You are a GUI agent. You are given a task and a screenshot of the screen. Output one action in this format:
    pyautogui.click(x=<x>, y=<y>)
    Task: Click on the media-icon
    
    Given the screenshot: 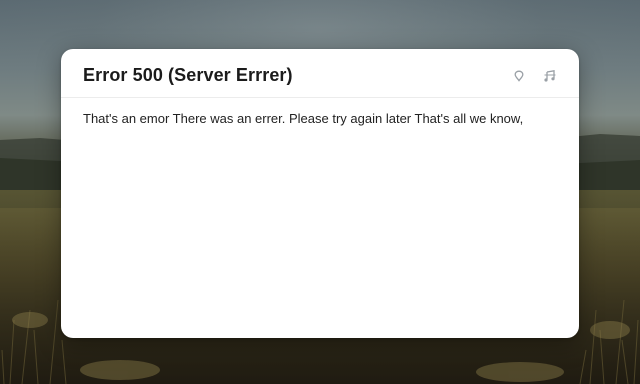 What is the action you would take?
    pyautogui.click(x=550, y=76)
    